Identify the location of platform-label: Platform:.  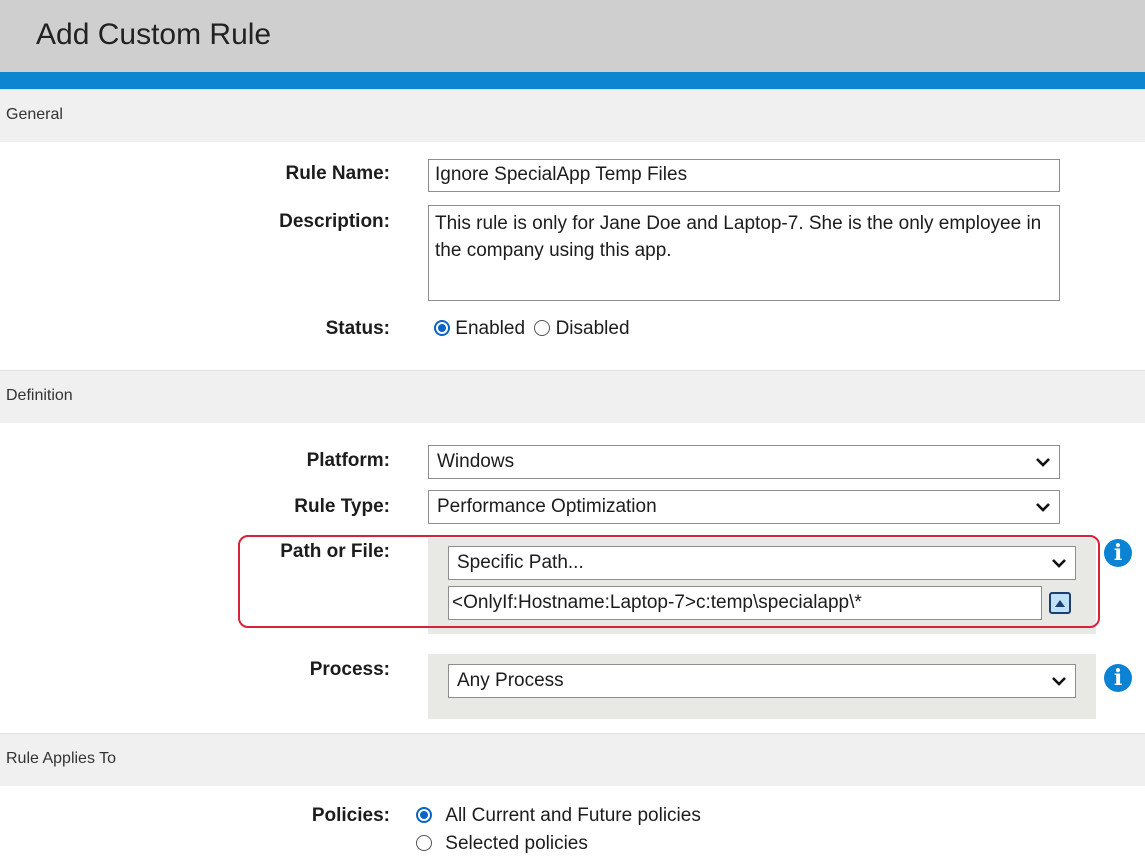
(348, 460).